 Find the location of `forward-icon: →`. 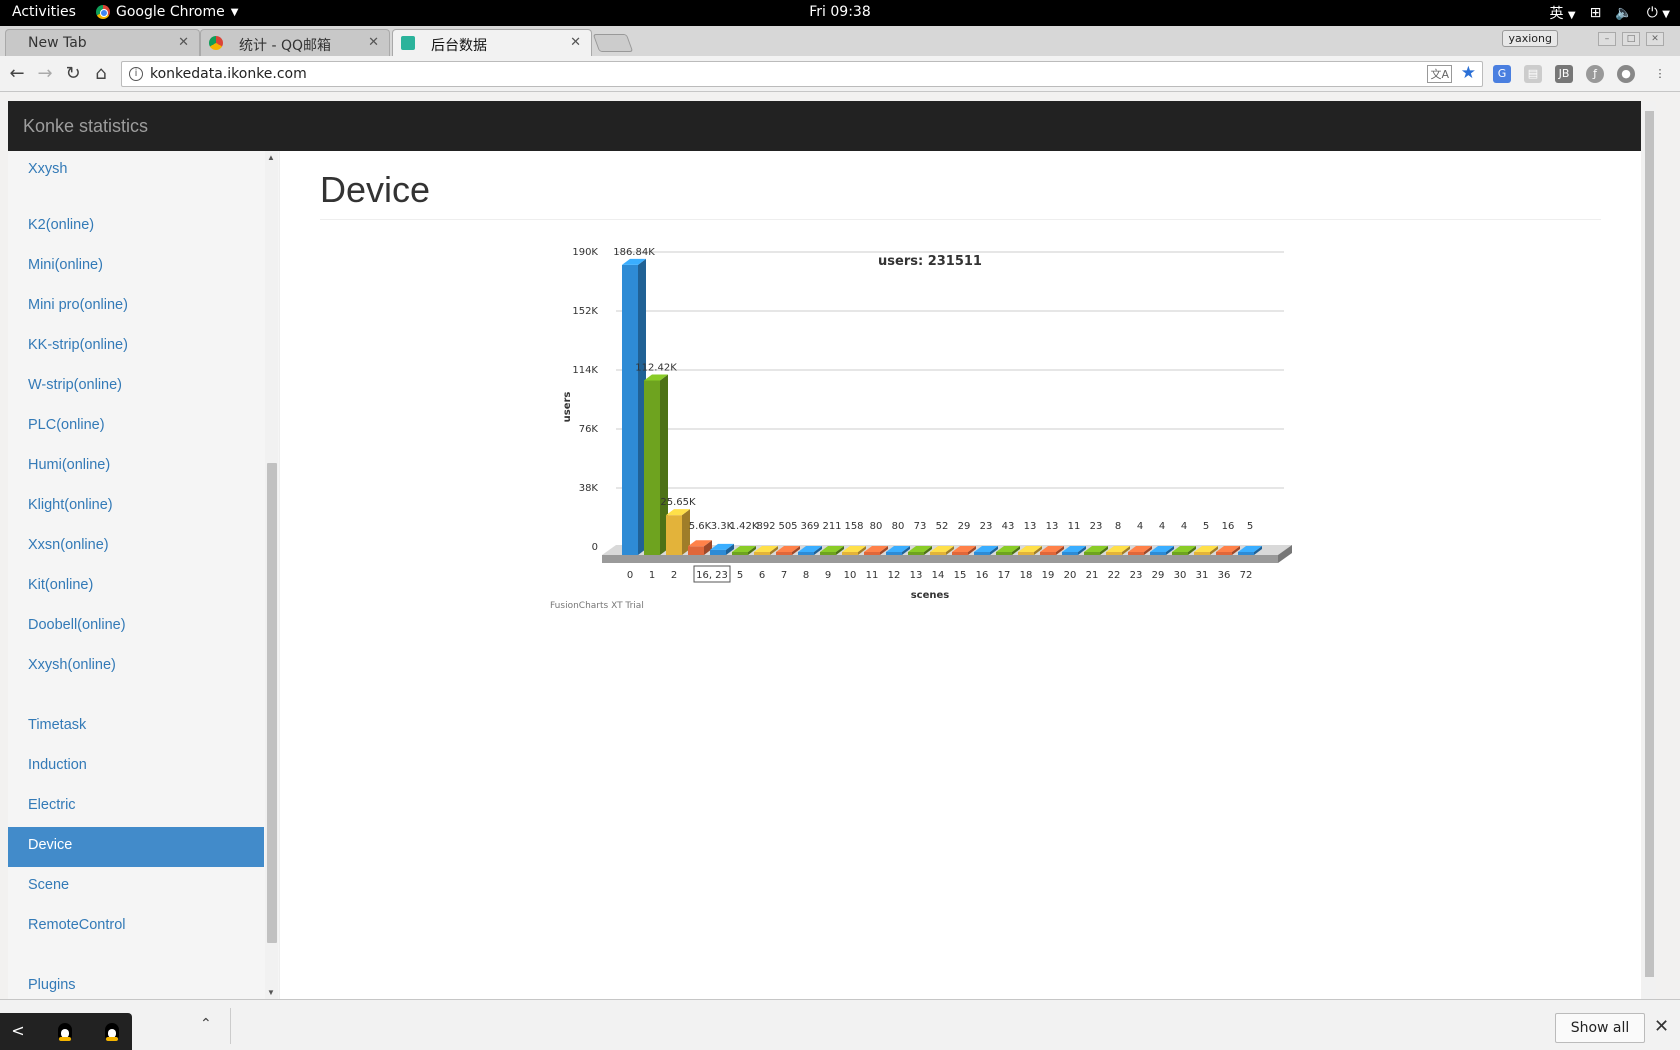

forward-icon: → is located at coordinates (45, 73).